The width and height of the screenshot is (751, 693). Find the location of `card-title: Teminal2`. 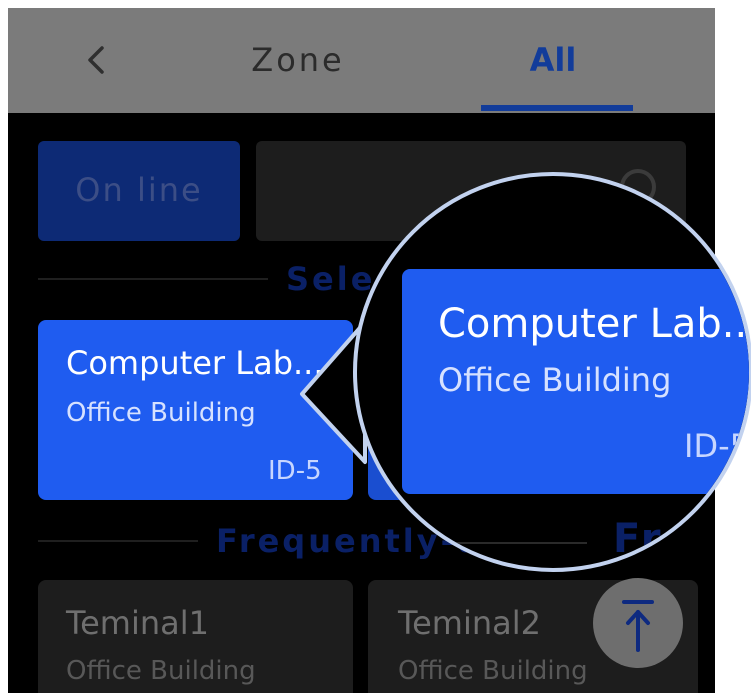

card-title: Teminal2 is located at coordinates (469, 623).